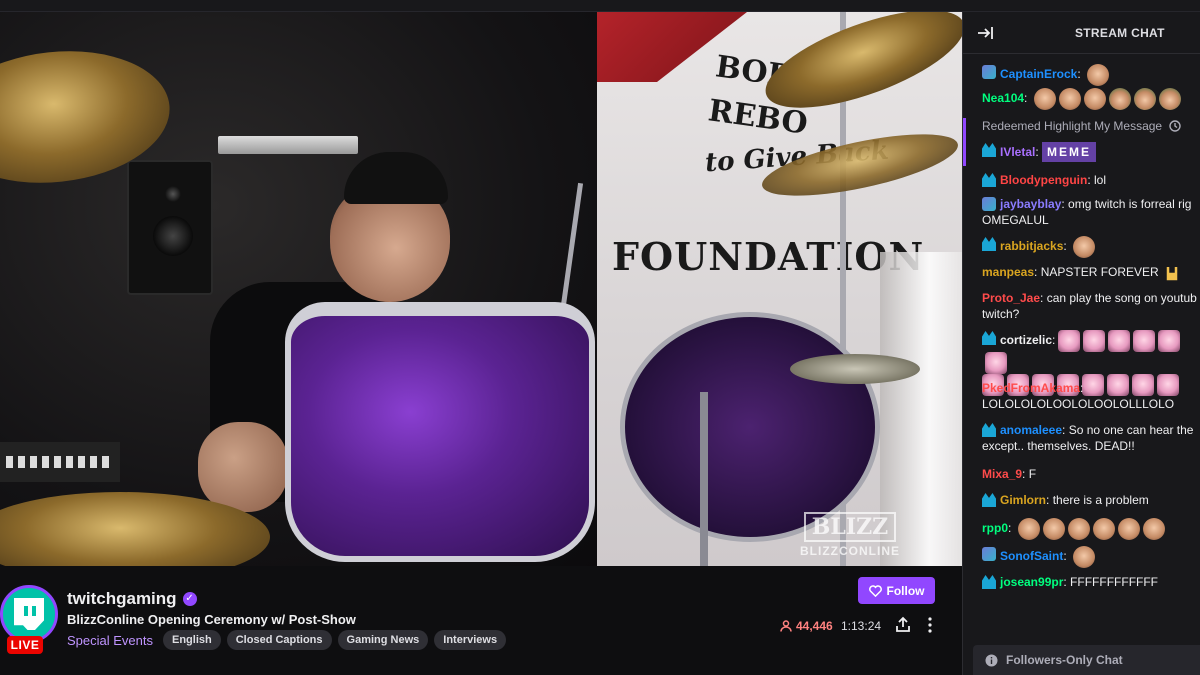  What do you see at coordinates (383, 640) in the screenshot?
I see `tag-gaming-news: Gaming News` at bounding box center [383, 640].